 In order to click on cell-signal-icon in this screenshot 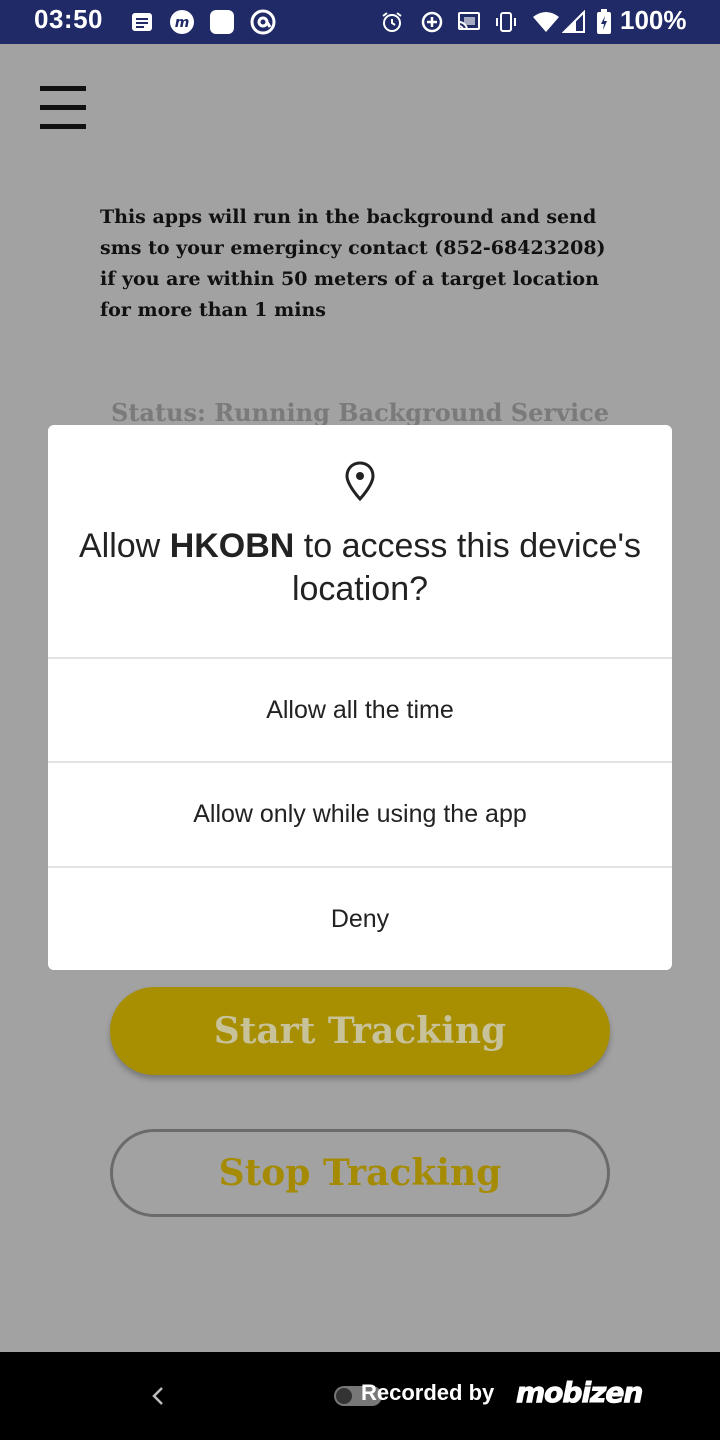, I will do `click(573, 21)`.